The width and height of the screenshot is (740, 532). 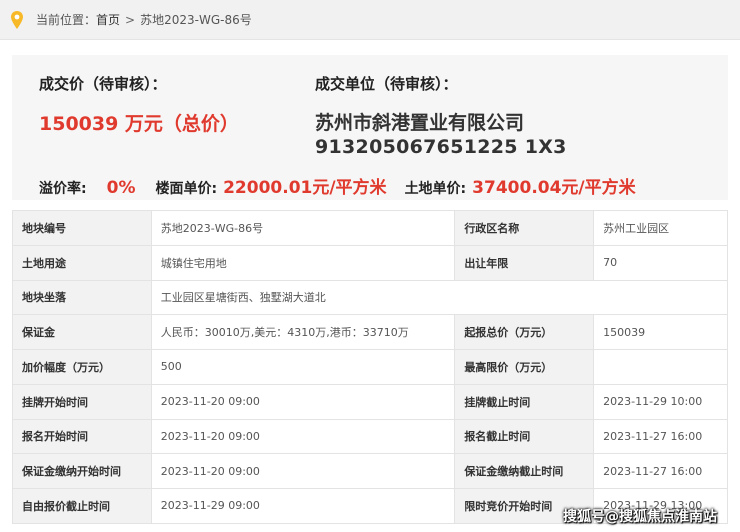 I want to click on row-value: 2023-11-29 09:00, so click(x=303, y=506).